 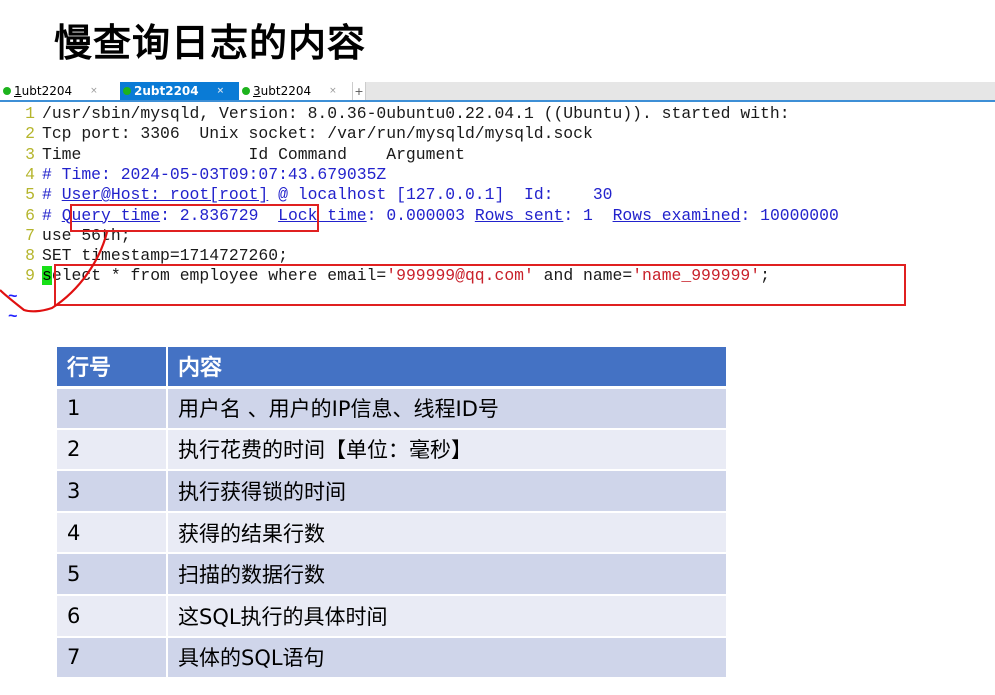 I want to click on table-row: 5 扫描的数据行数, so click(x=392, y=574).